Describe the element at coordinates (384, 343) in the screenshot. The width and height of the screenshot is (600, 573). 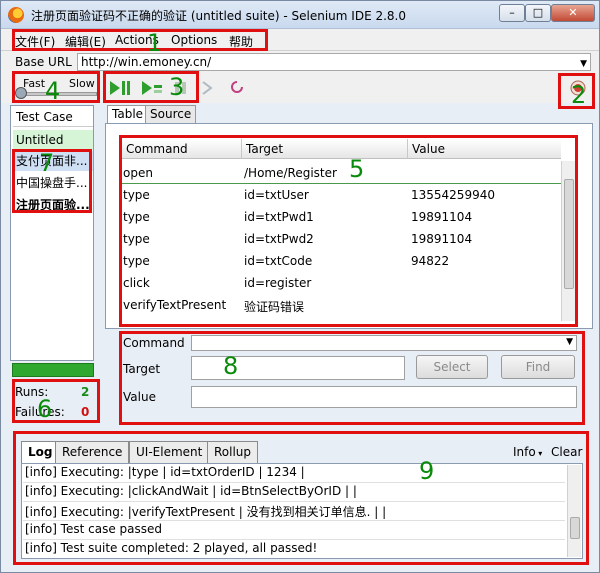
I see `command-input: ▼` at that location.